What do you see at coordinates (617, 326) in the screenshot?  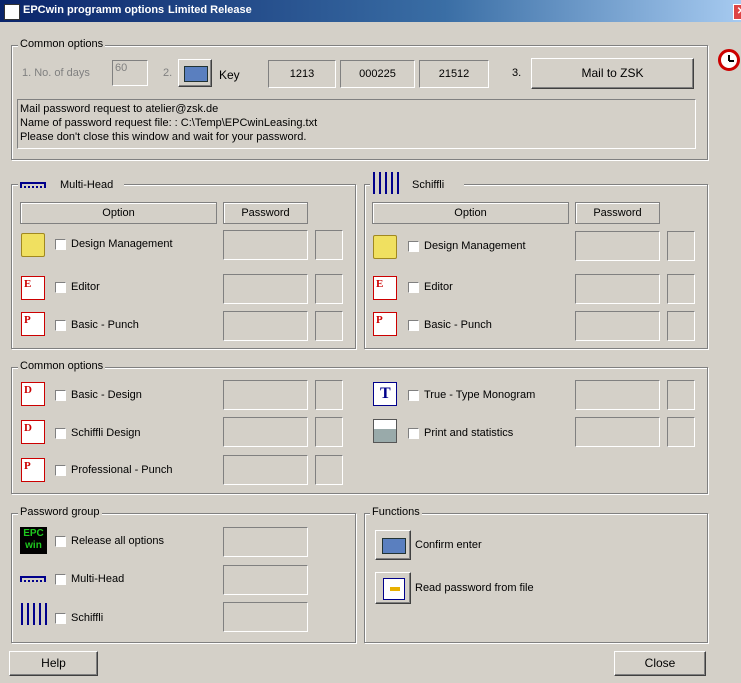 I see `sc-basic-punch-password` at bounding box center [617, 326].